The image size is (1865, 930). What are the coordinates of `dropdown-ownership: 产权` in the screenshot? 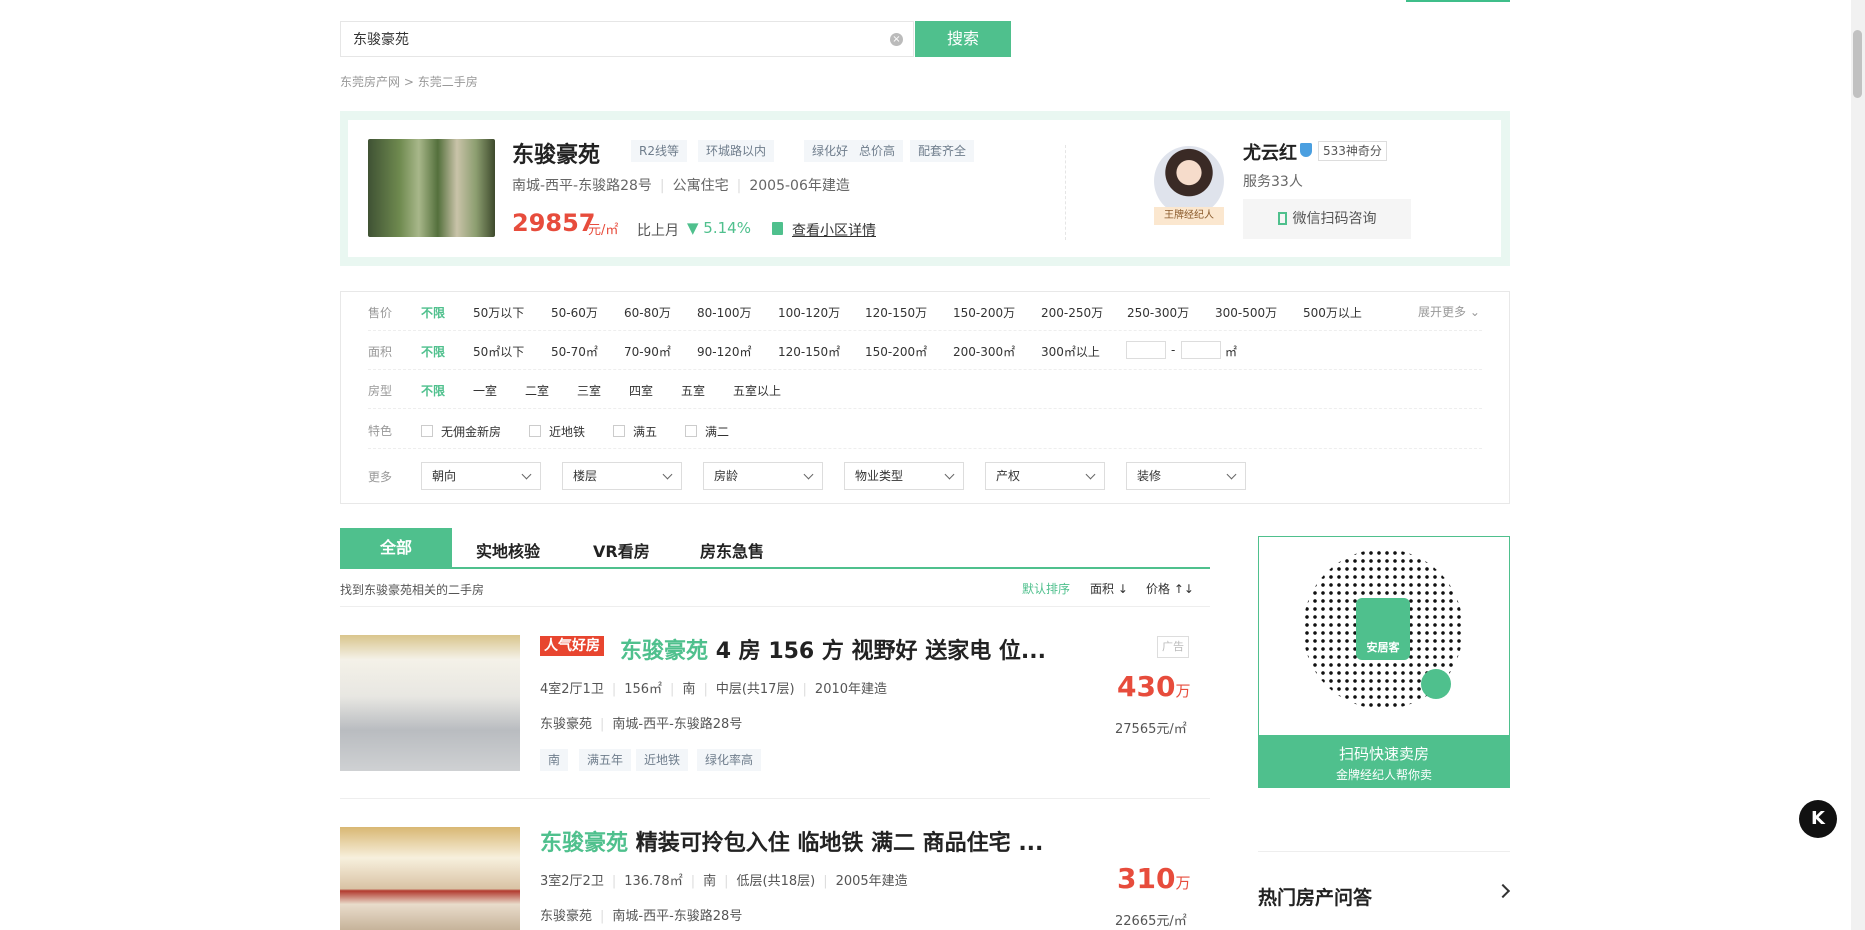 It's located at (1045, 476).